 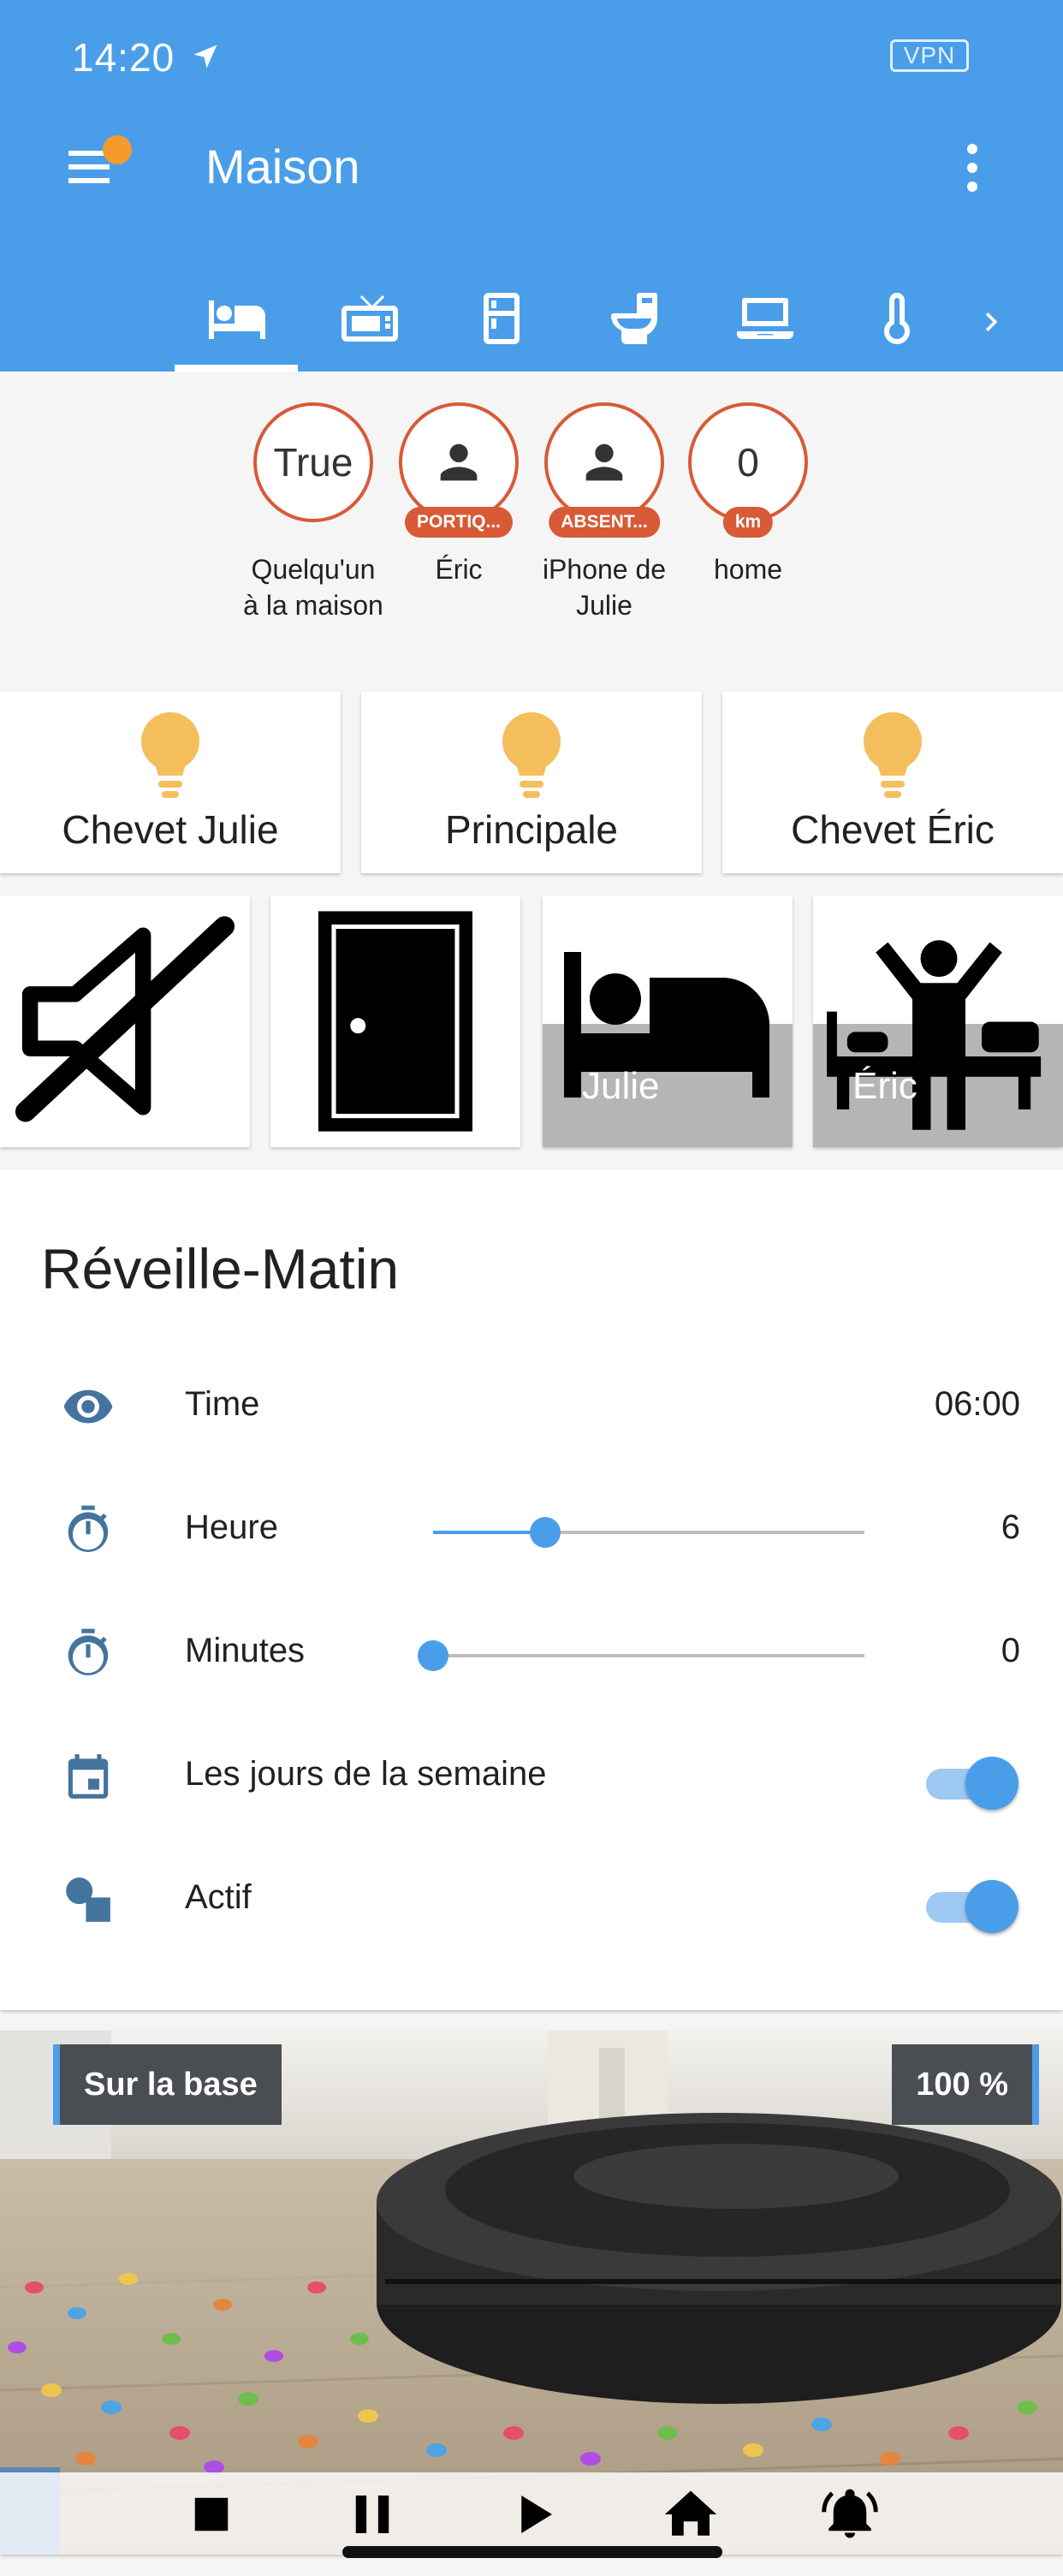 I want to click on vacuum-controls, so click(x=531, y=2513).